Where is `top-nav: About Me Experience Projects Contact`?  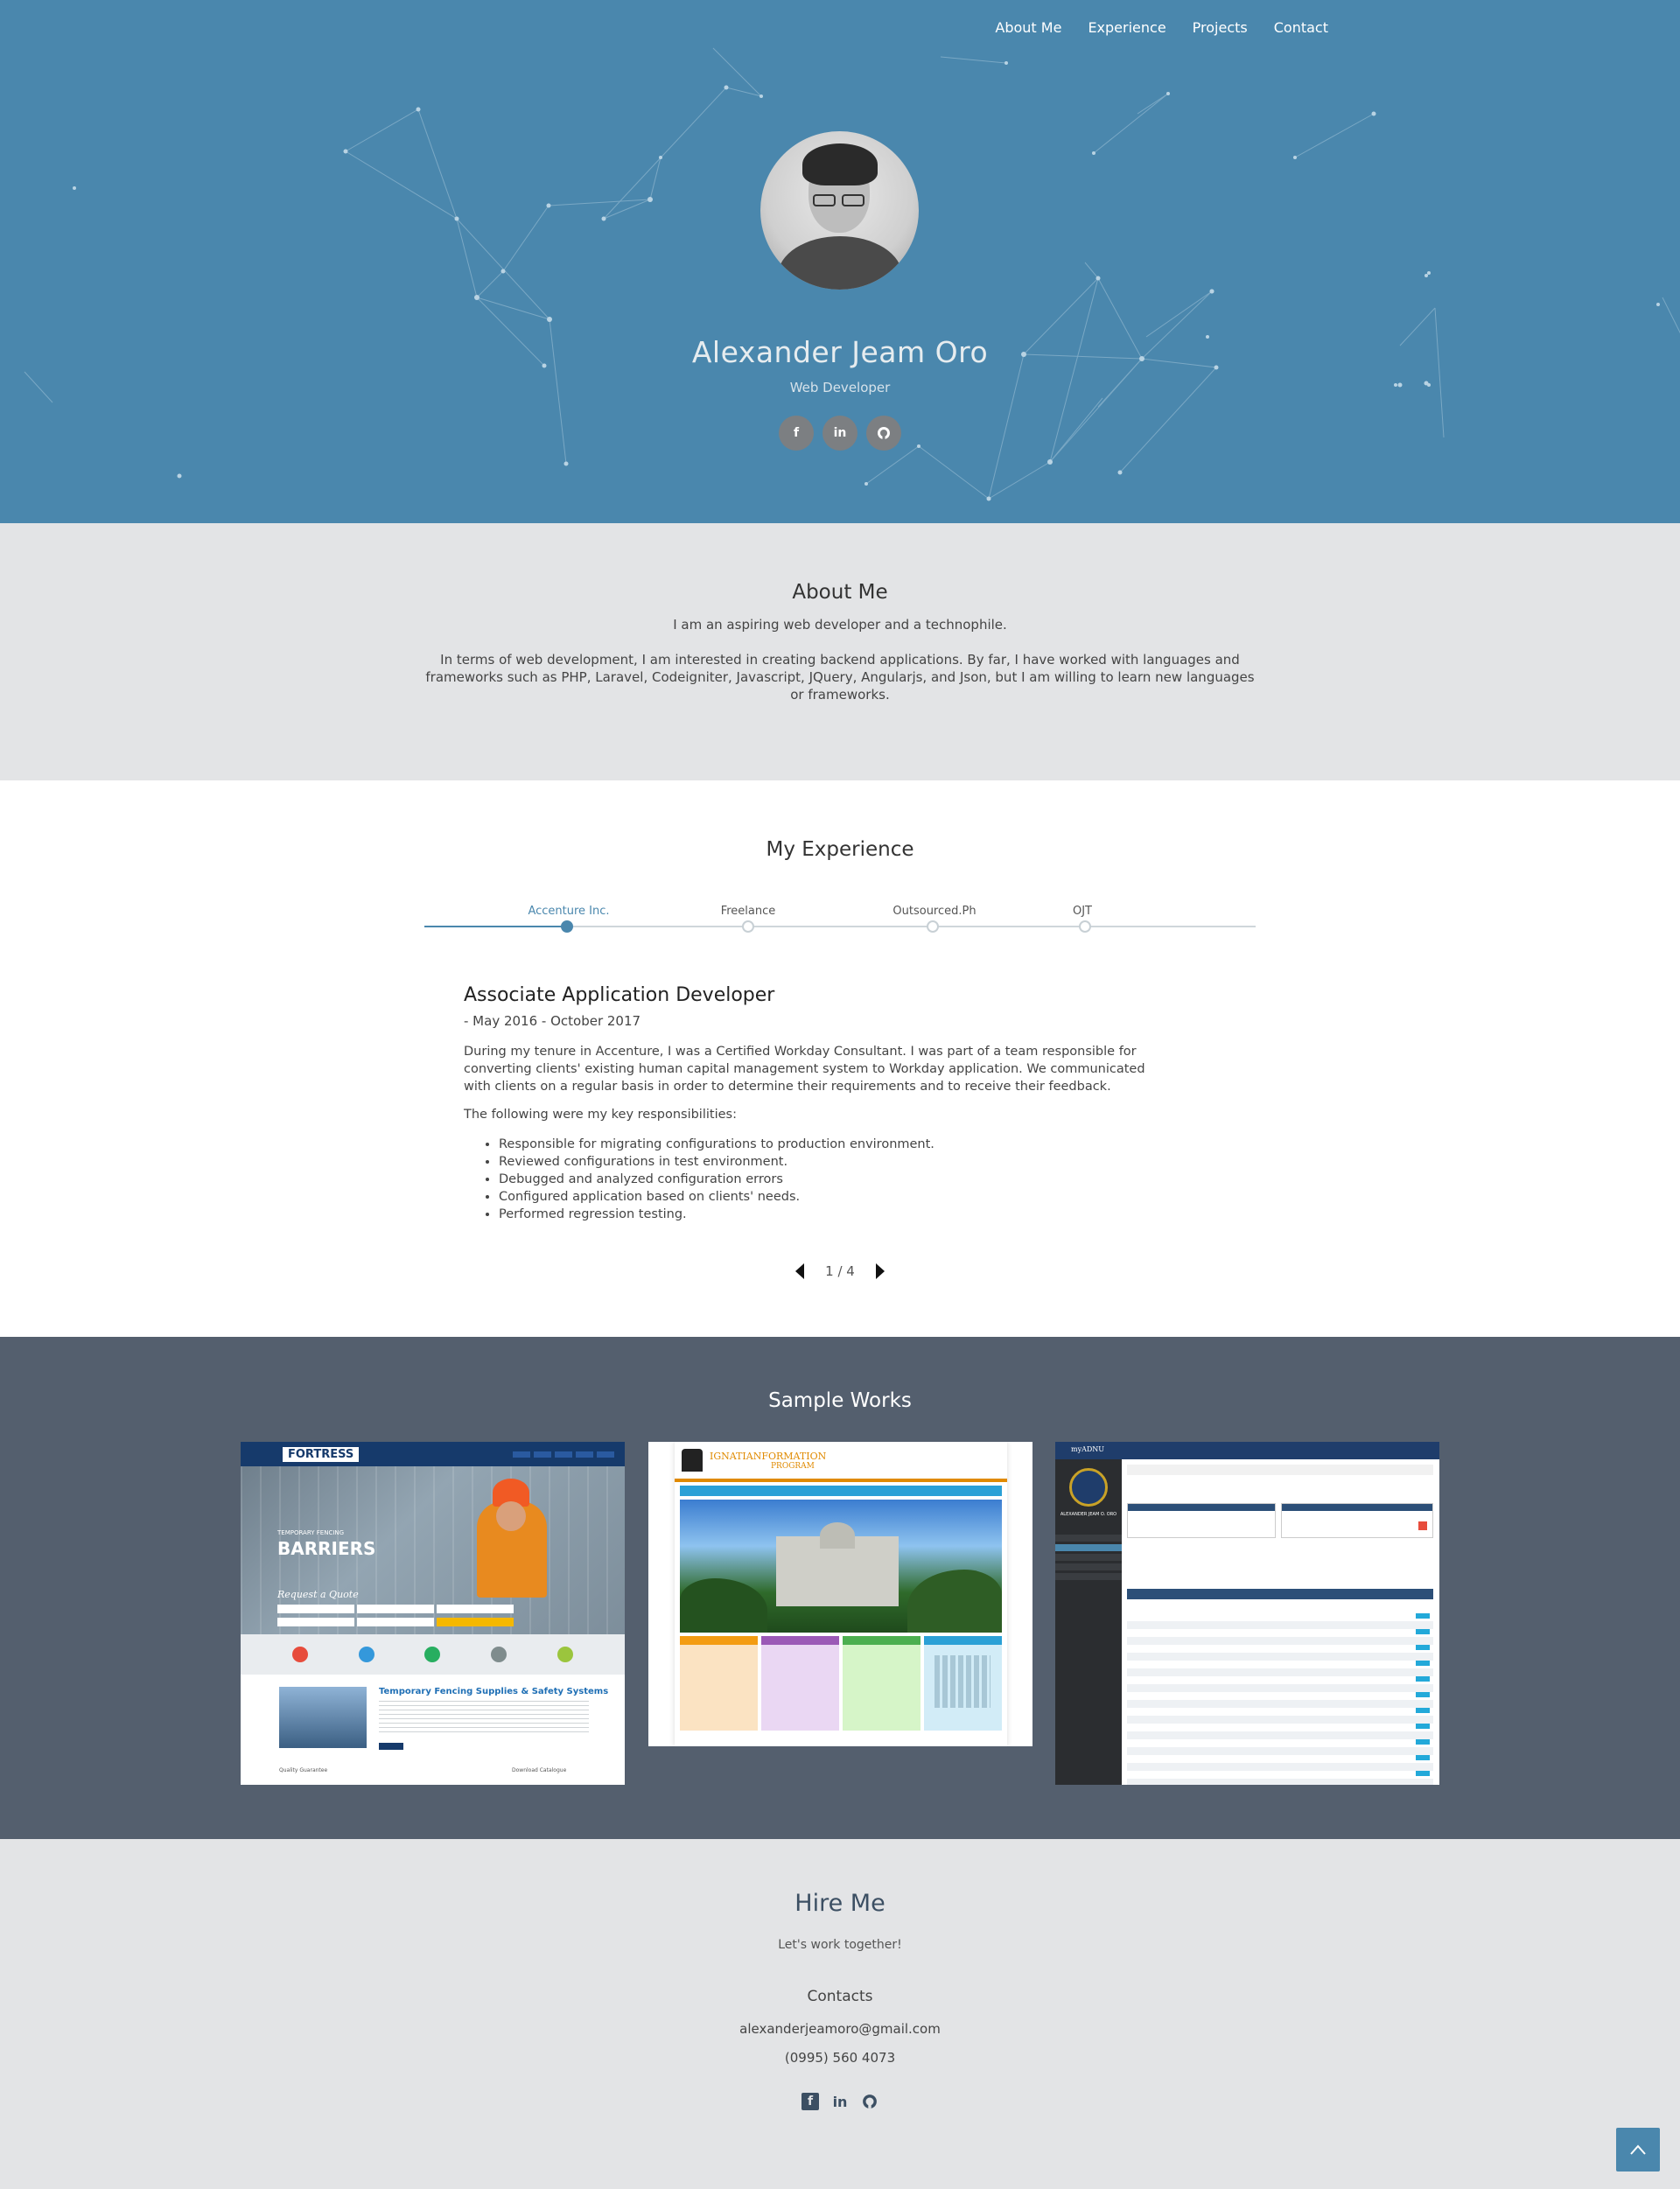
top-nav: About Me Experience Projects Contact is located at coordinates (1161, 27).